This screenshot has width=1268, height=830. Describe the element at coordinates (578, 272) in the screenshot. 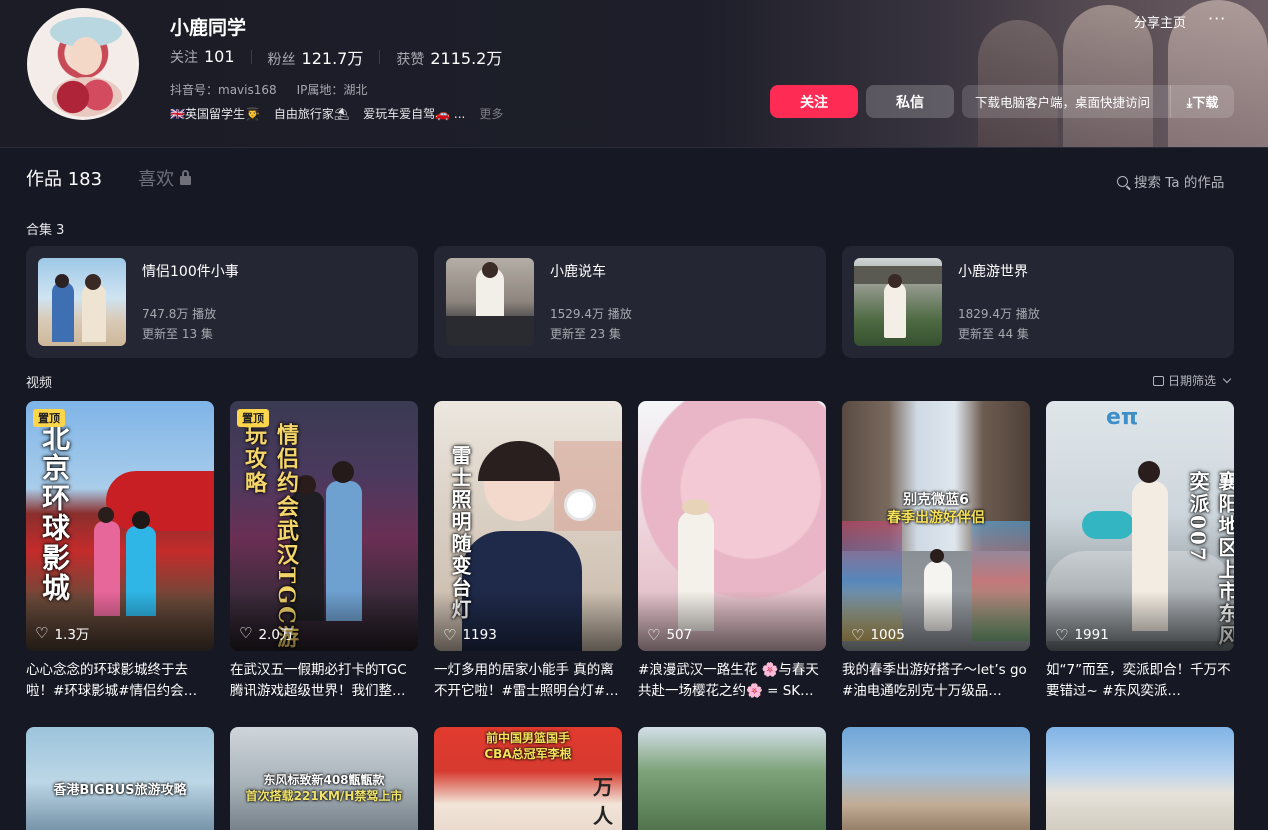

I see `collection-title: 小鹿说车` at that location.